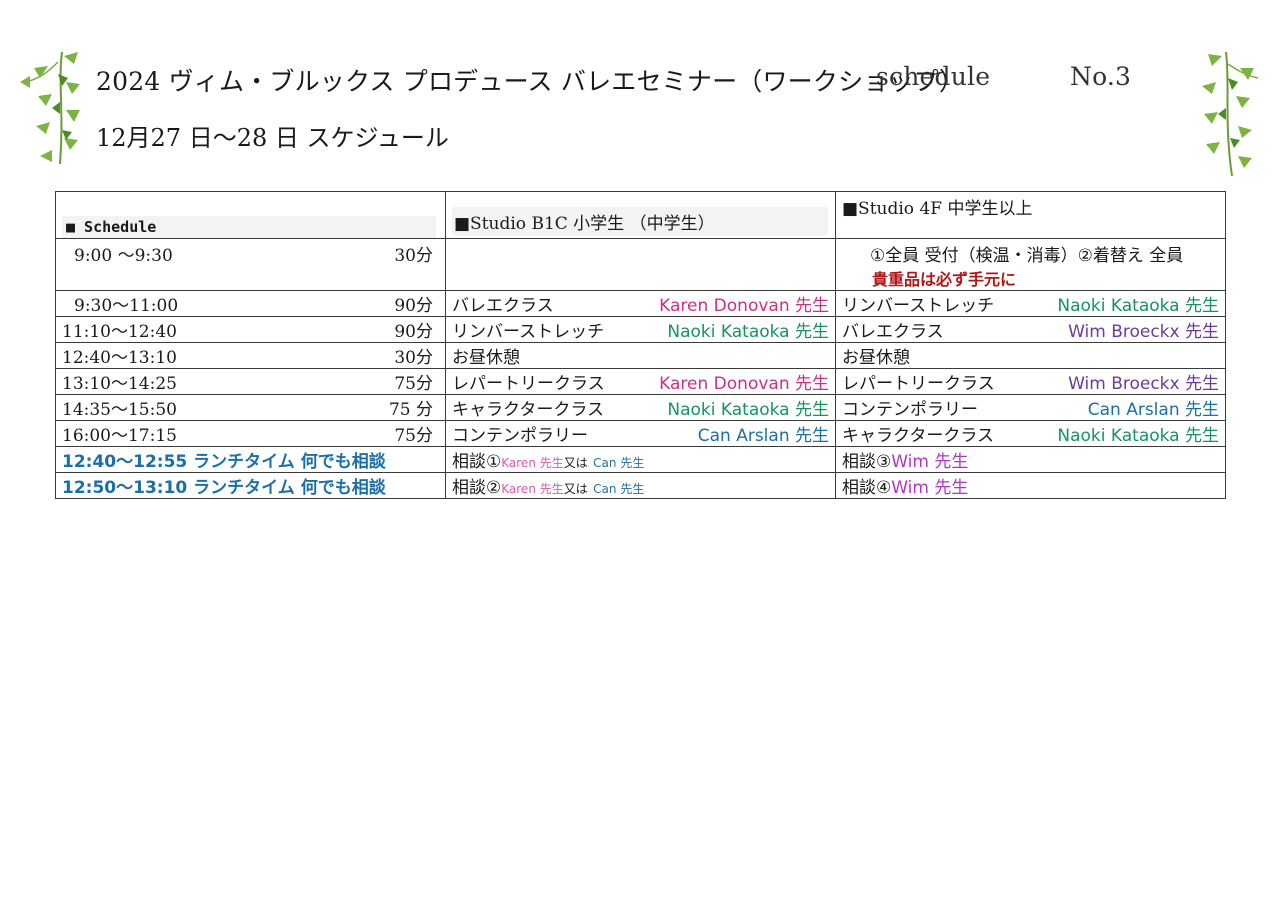  What do you see at coordinates (1030, 303) in the screenshot?
I see `f4-cell: リンバーストレッチ Naoki Kataoka 先生` at bounding box center [1030, 303].